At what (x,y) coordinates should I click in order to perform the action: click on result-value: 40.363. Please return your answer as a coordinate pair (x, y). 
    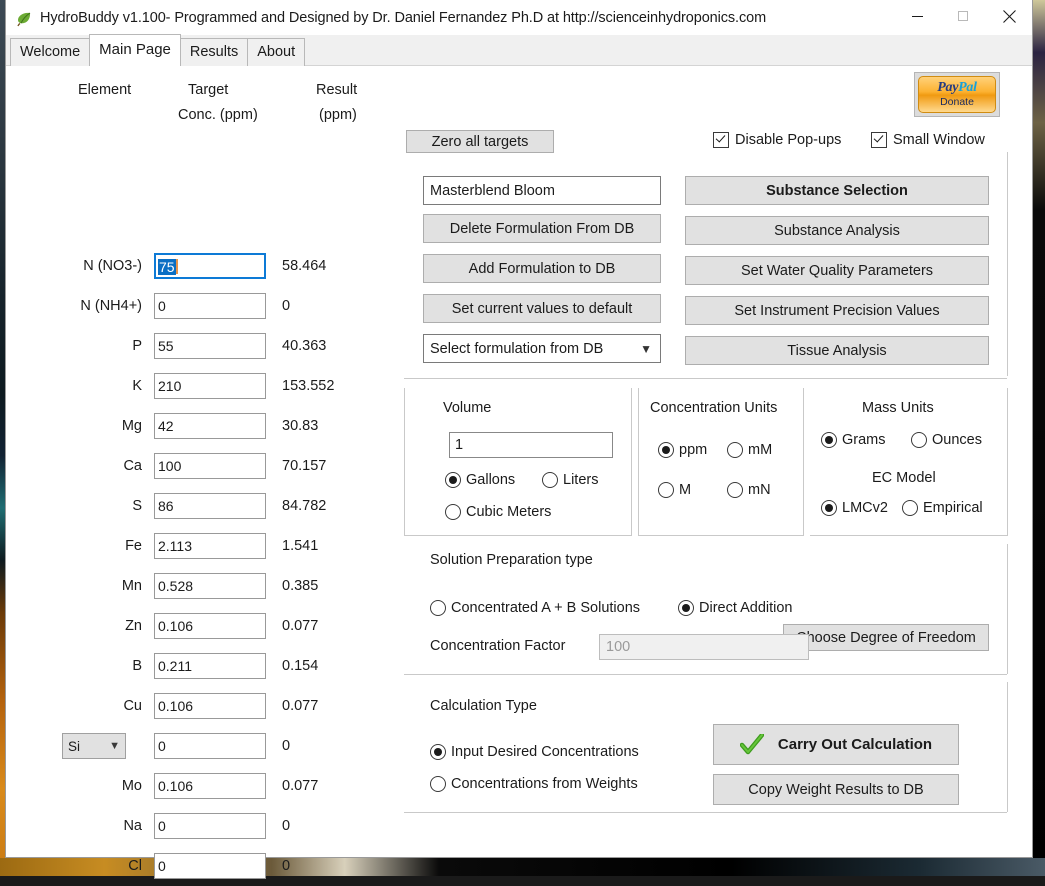
    Looking at the image, I should click on (332, 346).